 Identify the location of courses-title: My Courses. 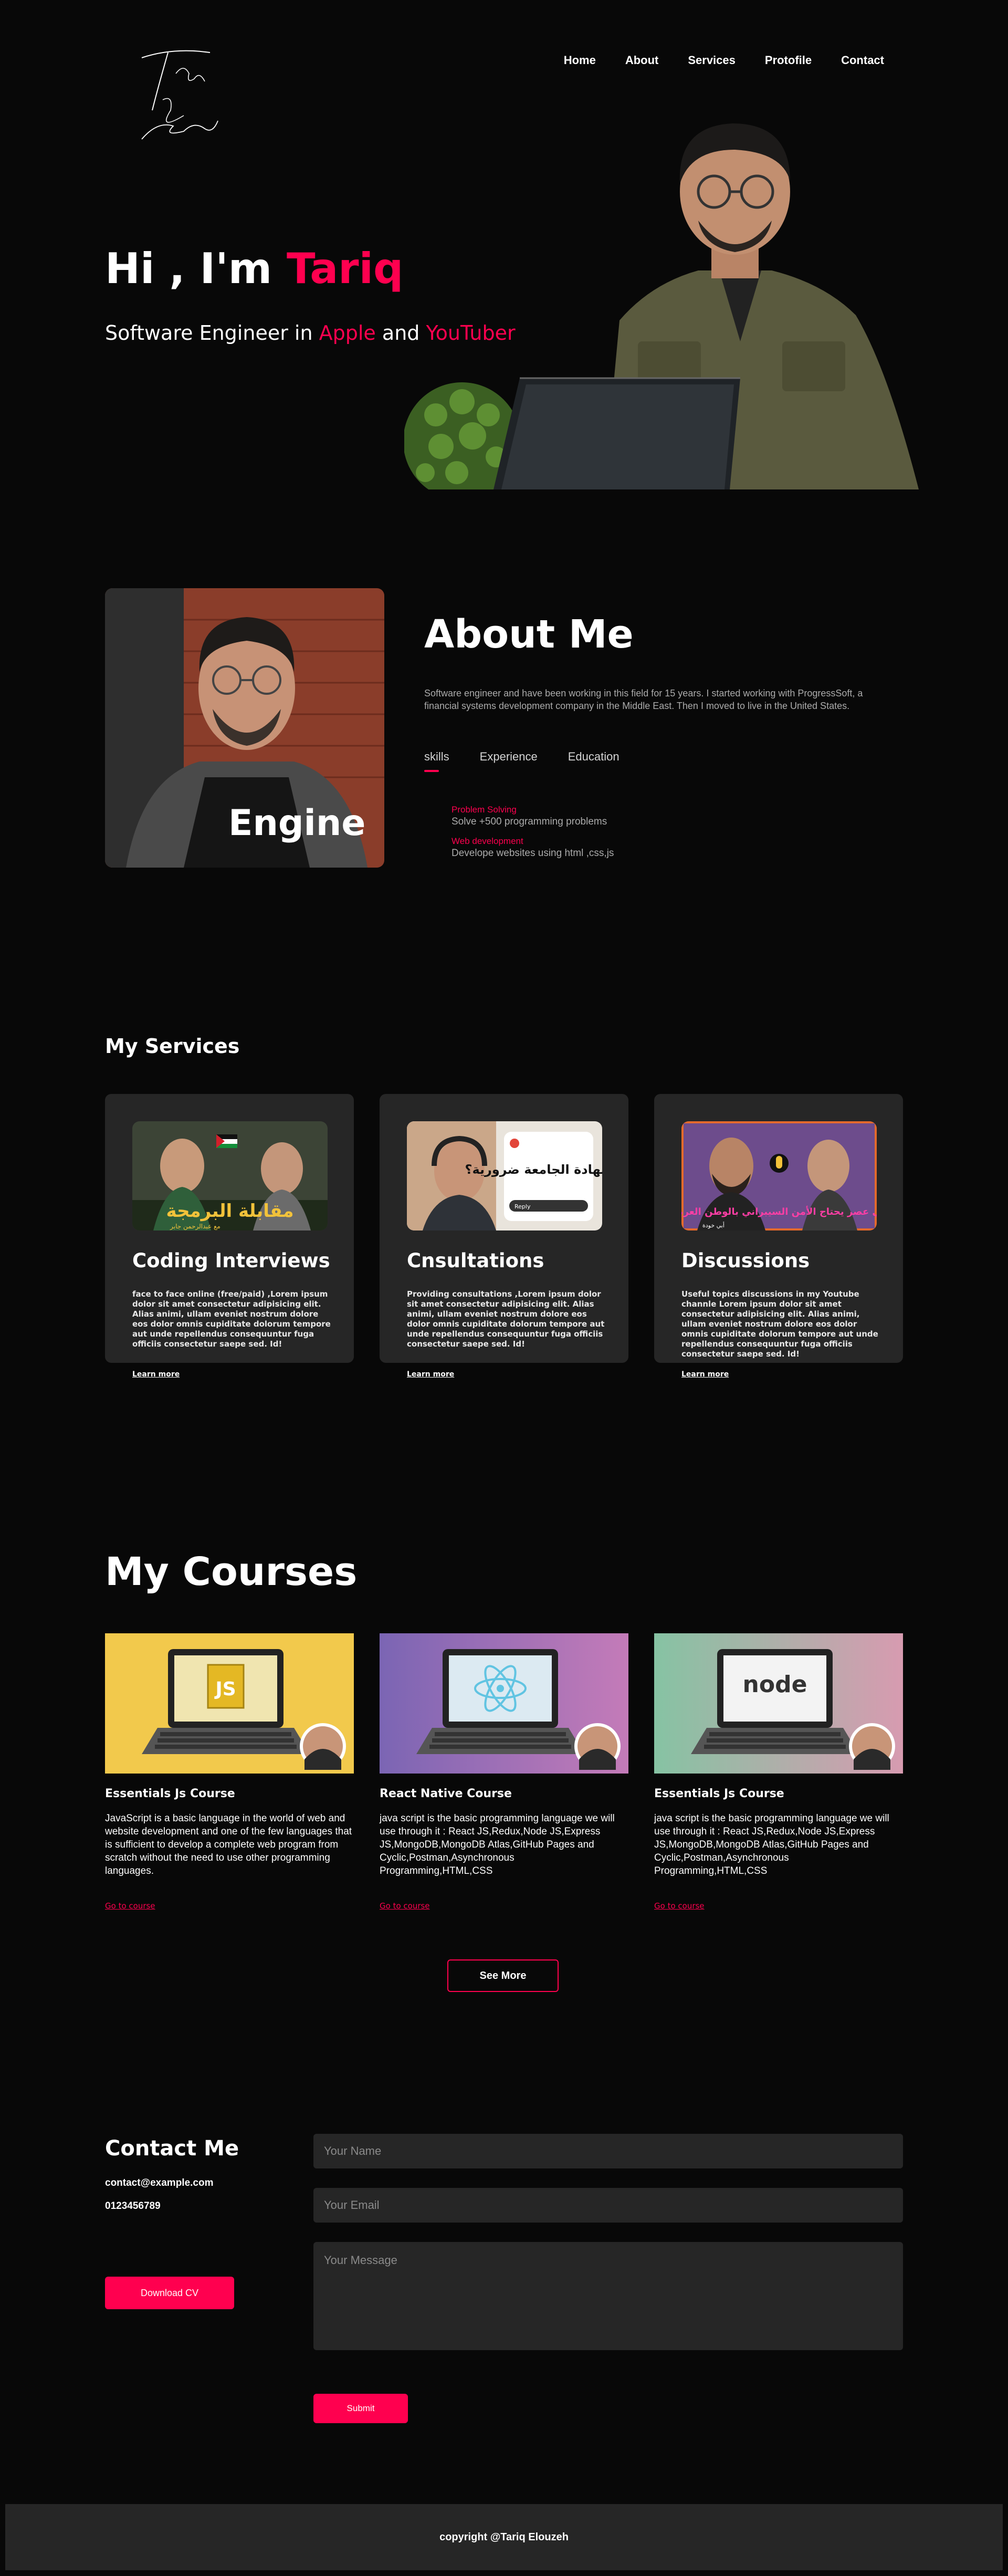
(231, 1571).